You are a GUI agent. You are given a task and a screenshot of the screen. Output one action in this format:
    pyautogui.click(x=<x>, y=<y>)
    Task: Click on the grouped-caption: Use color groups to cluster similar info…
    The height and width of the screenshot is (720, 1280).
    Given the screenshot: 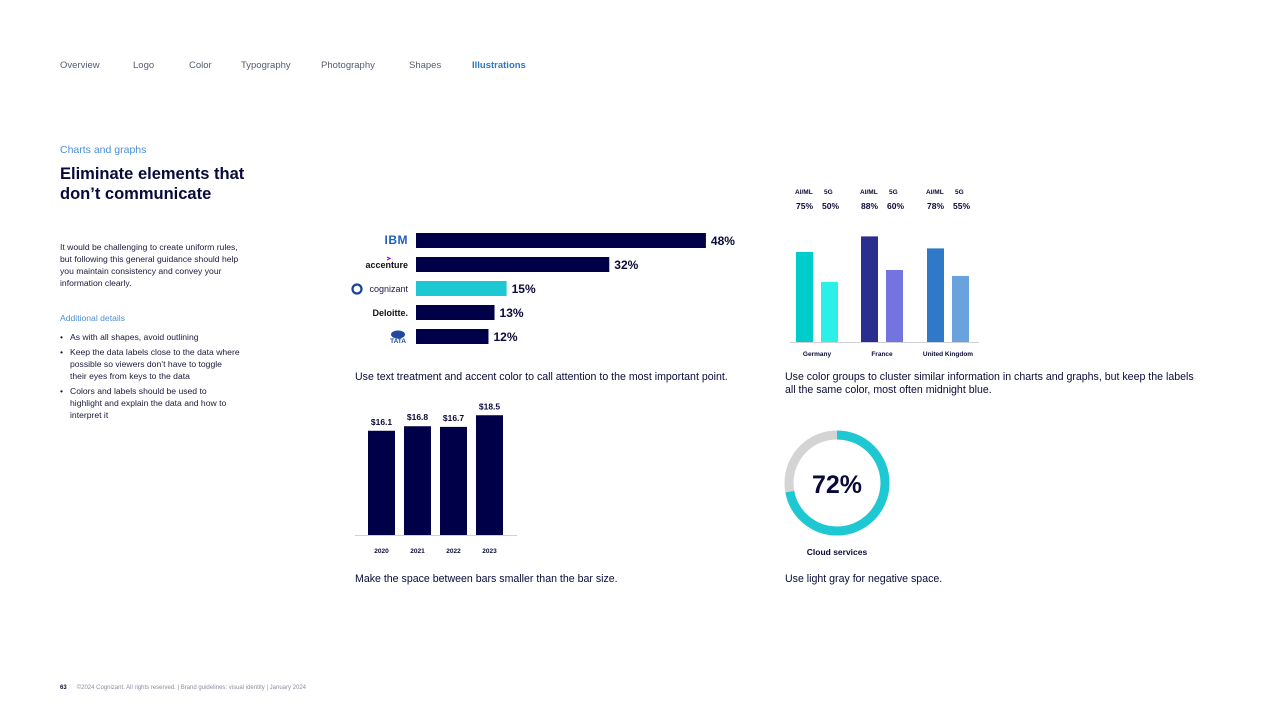 What is the action you would take?
    pyautogui.click(x=989, y=383)
    